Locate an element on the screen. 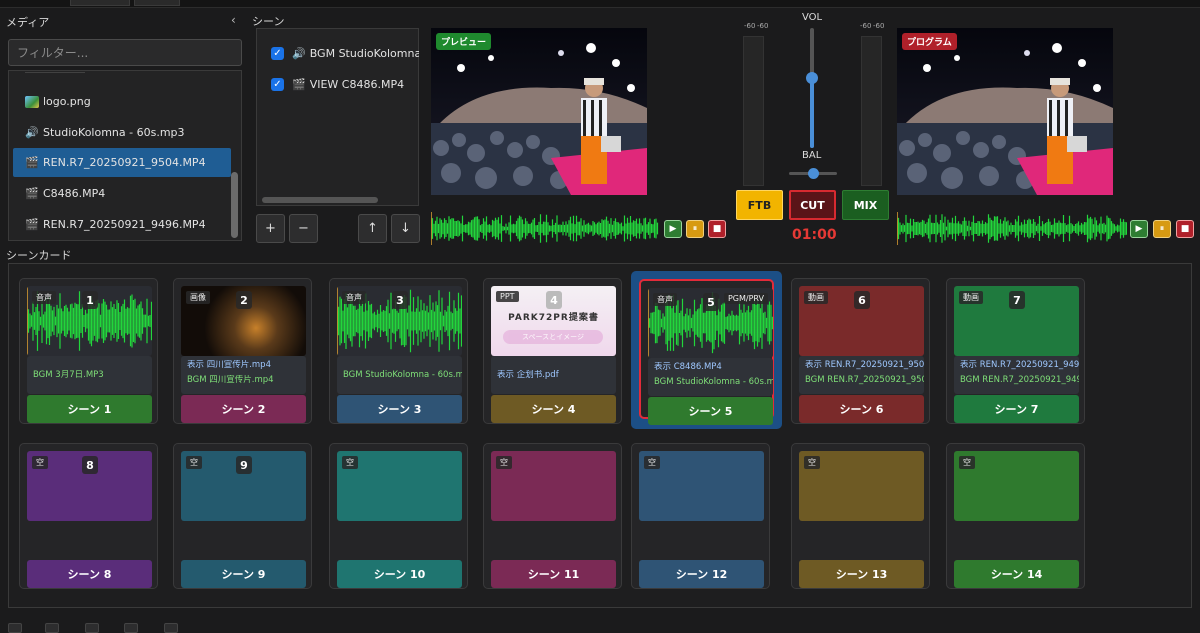 The image size is (1200, 633). vol-slider-knob is located at coordinates (812, 78).